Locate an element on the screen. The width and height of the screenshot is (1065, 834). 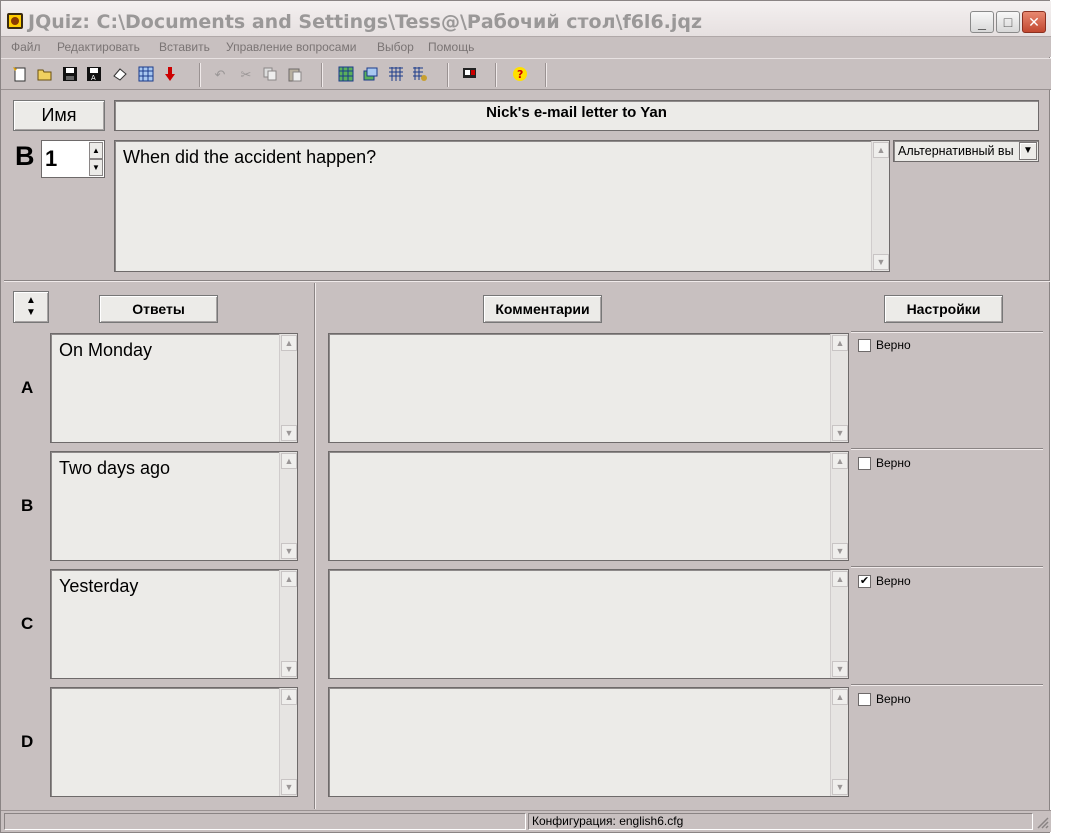
spin-down-icon: ▼ is located at coordinates (96, 167).